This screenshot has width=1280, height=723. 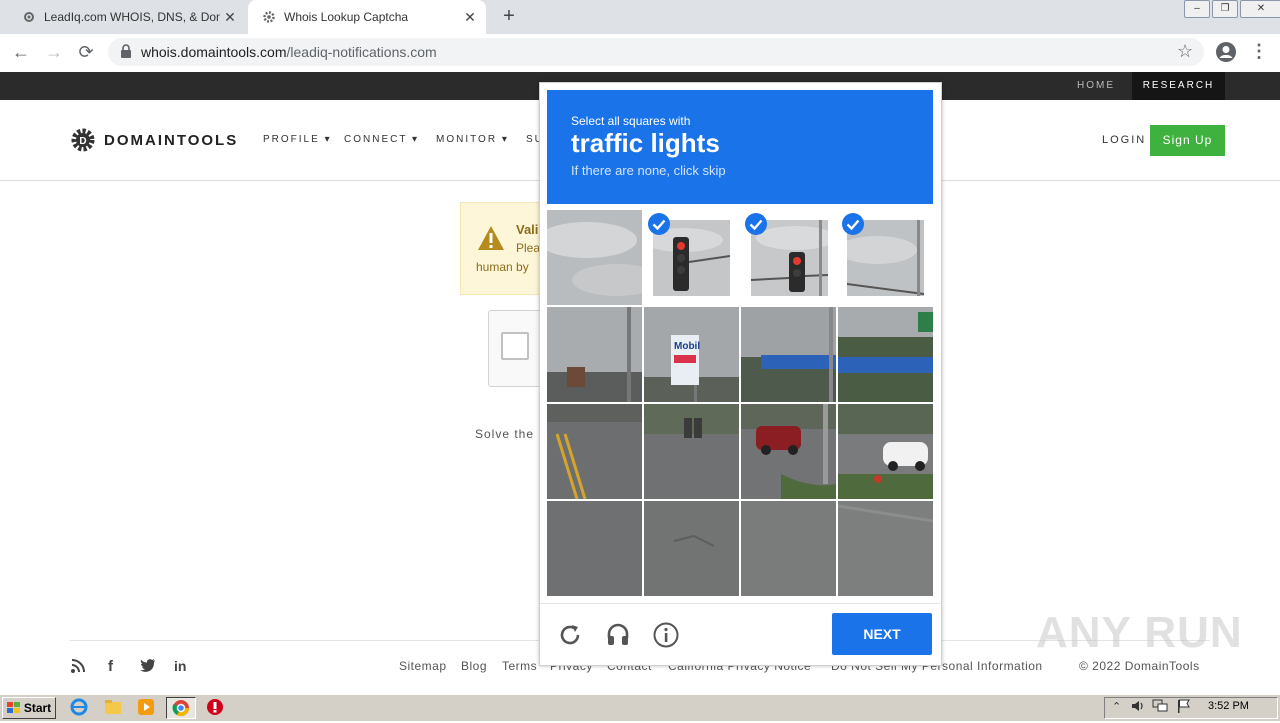 I want to click on start-button: Start, so click(x=29, y=708).